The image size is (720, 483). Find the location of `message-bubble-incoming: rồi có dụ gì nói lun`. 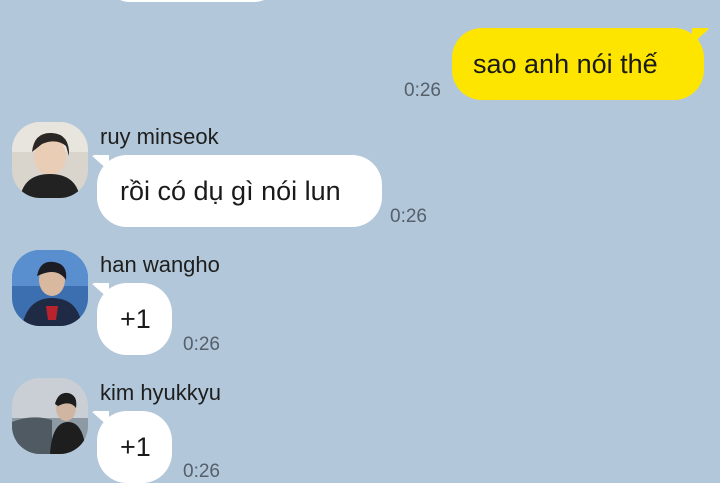

message-bubble-incoming: rồi có dụ gì nói lun is located at coordinates (239, 191).